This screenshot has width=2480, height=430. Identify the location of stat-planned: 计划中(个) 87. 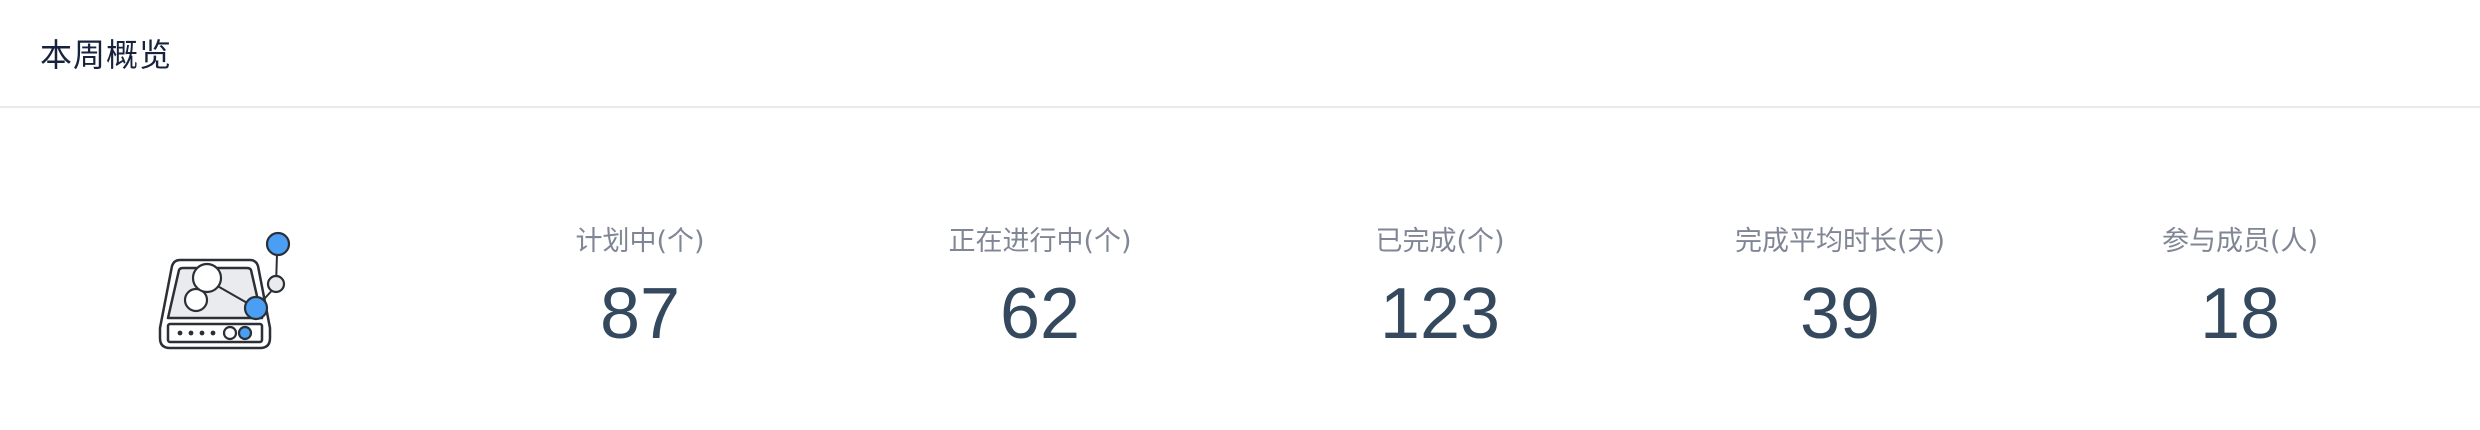
(640, 287).